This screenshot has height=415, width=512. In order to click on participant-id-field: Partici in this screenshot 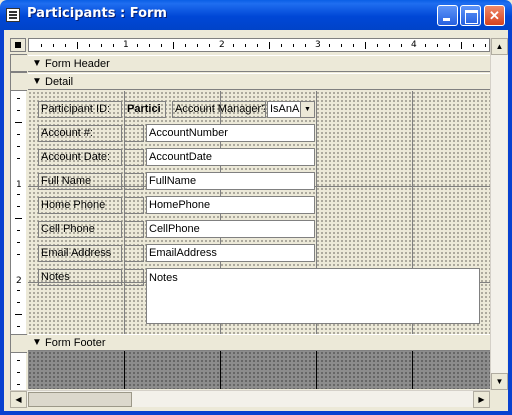, I will do `click(145, 109)`.